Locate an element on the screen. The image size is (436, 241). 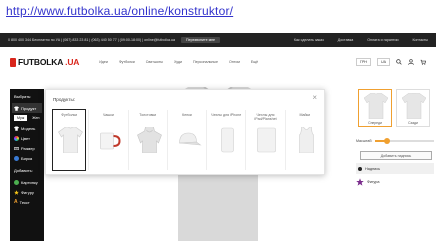
sidebar-item-label: Цвет is located at coordinates (25, 138).